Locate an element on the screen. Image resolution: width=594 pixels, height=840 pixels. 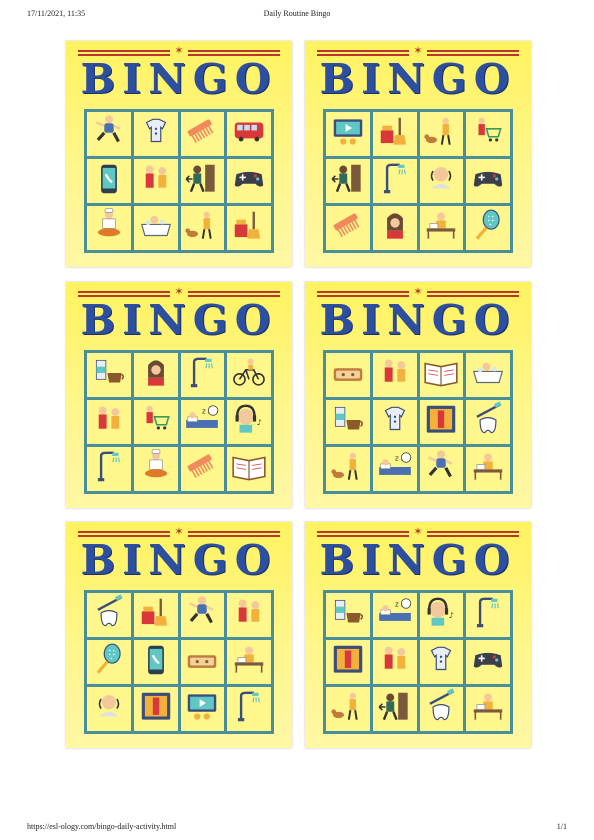
washing-face-icon is located at coordinates (441, 181).